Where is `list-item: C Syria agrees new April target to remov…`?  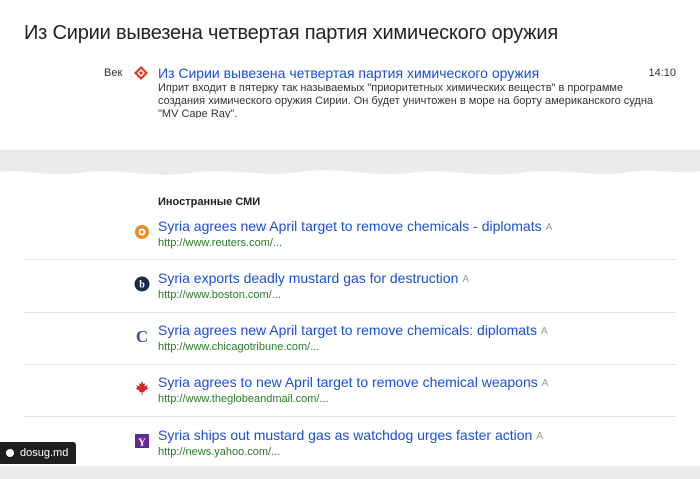
list-item: C Syria agrees new April target to remov… is located at coordinates (350, 348).